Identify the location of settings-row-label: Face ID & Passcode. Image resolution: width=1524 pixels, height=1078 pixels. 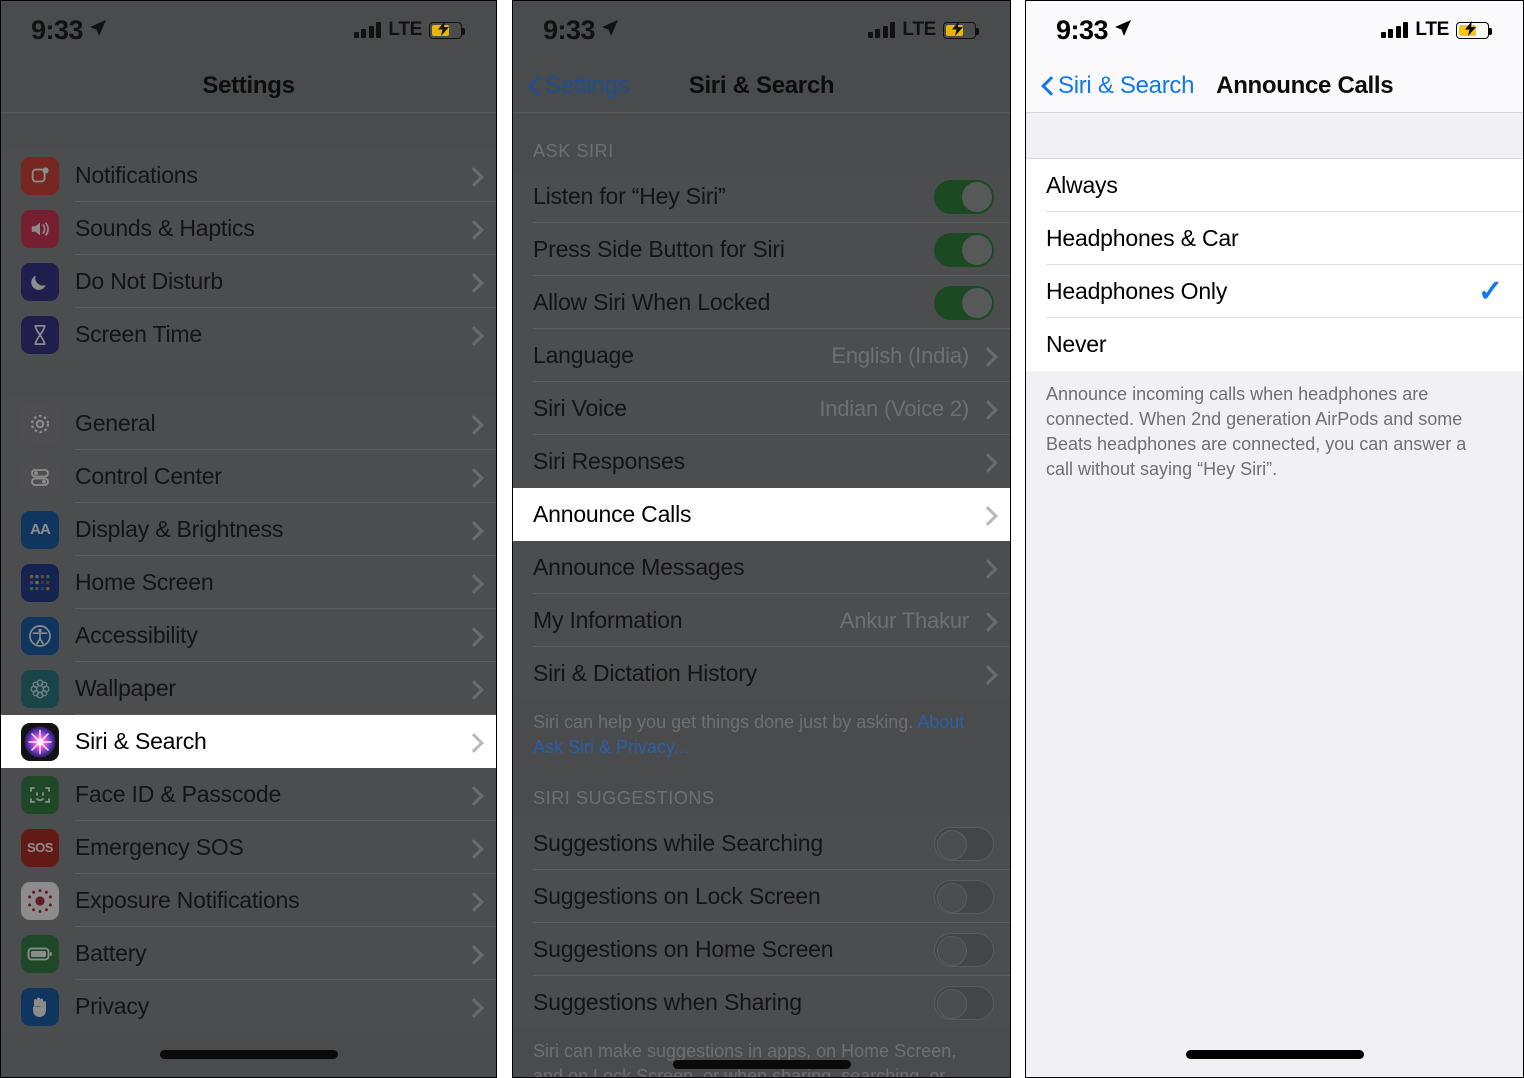
(178, 794).